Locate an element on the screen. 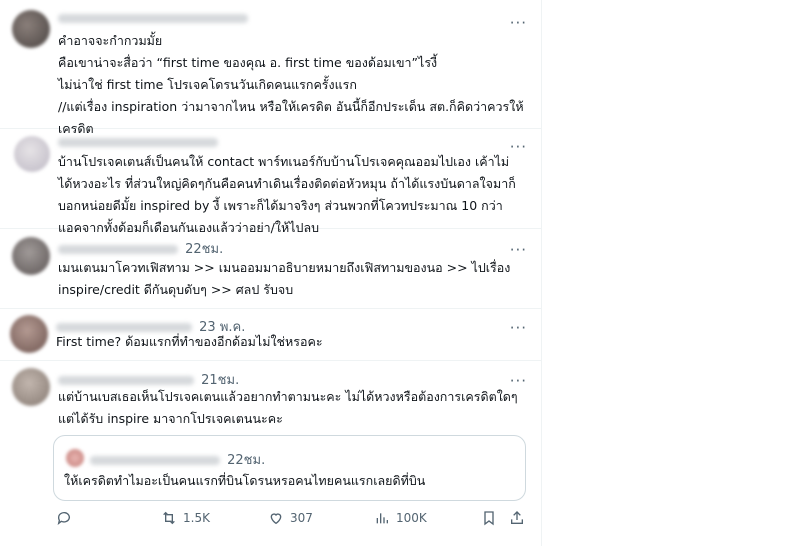 This screenshot has width=800, height=546. reply-button is located at coordinates (67, 518).